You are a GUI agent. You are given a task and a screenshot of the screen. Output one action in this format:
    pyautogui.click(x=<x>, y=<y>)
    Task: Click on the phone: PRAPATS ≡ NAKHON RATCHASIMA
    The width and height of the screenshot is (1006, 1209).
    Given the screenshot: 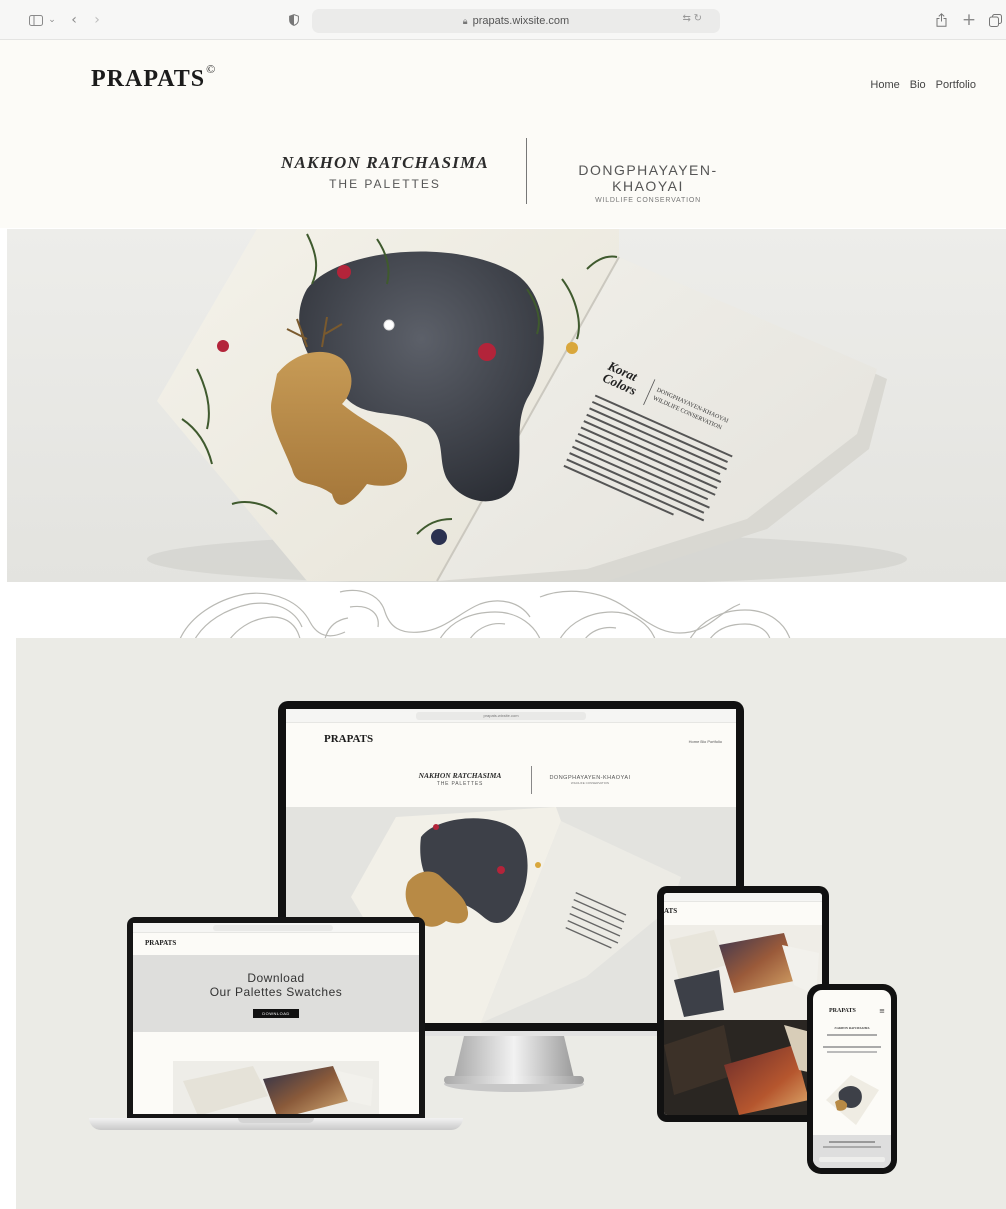 What is the action you would take?
    pyautogui.click(x=852, y=1079)
    